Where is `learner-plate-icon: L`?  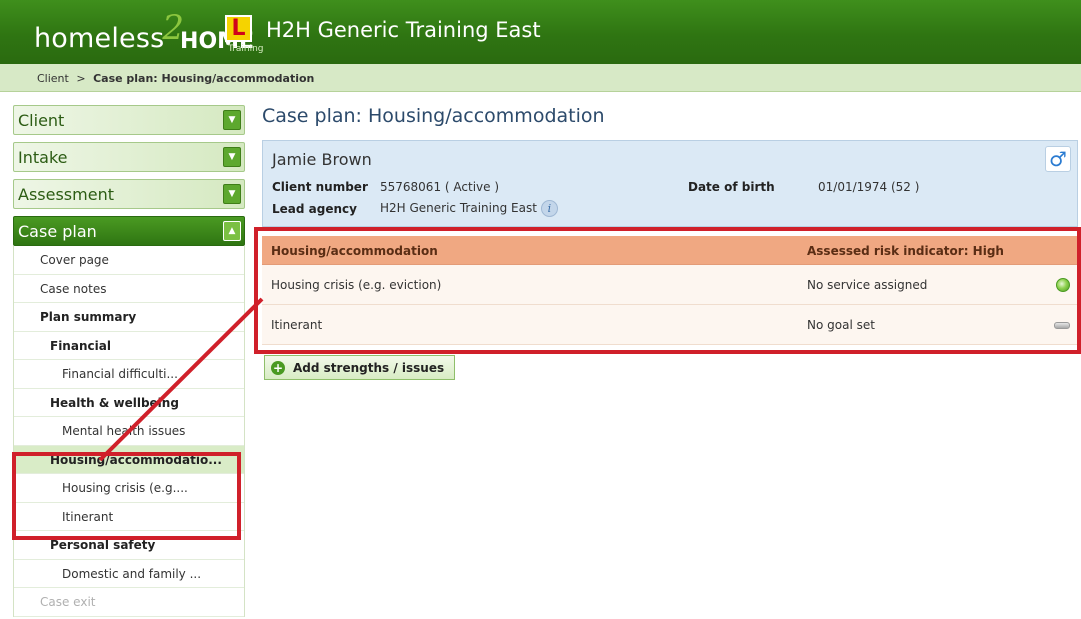
learner-plate-icon: L is located at coordinates (238, 28).